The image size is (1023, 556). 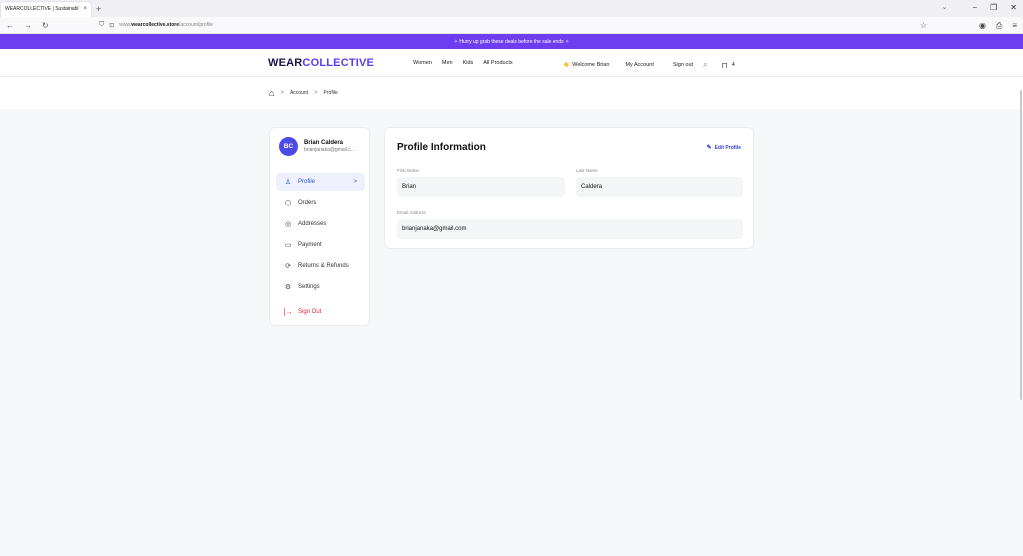 What do you see at coordinates (570, 229) in the screenshot?
I see `email-value: brianjanaka@gmail.com` at bounding box center [570, 229].